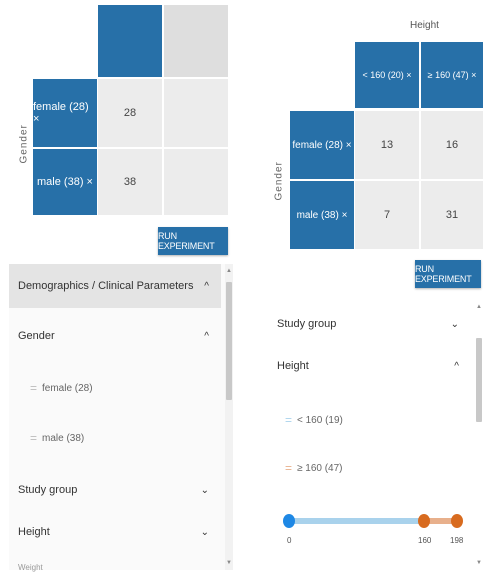 The image size is (483, 574). Describe the element at coordinates (106, 286) in the screenshot. I see `section-demographics-label: Demographics / Clinical Parameters` at that location.